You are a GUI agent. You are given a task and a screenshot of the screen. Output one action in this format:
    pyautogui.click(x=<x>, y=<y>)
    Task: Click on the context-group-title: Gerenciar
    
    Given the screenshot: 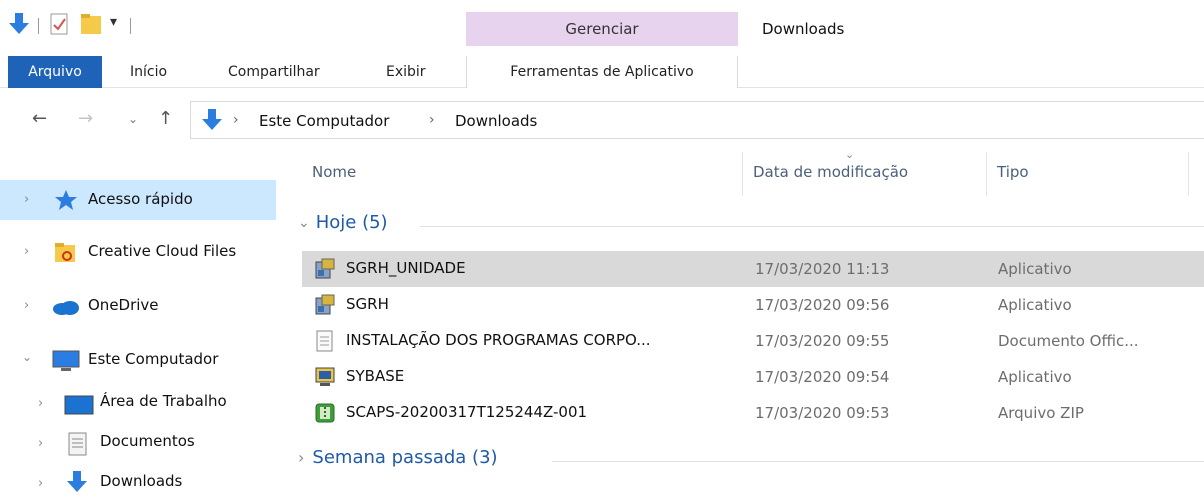 What is the action you would take?
    pyautogui.click(x=602, y=29)
    